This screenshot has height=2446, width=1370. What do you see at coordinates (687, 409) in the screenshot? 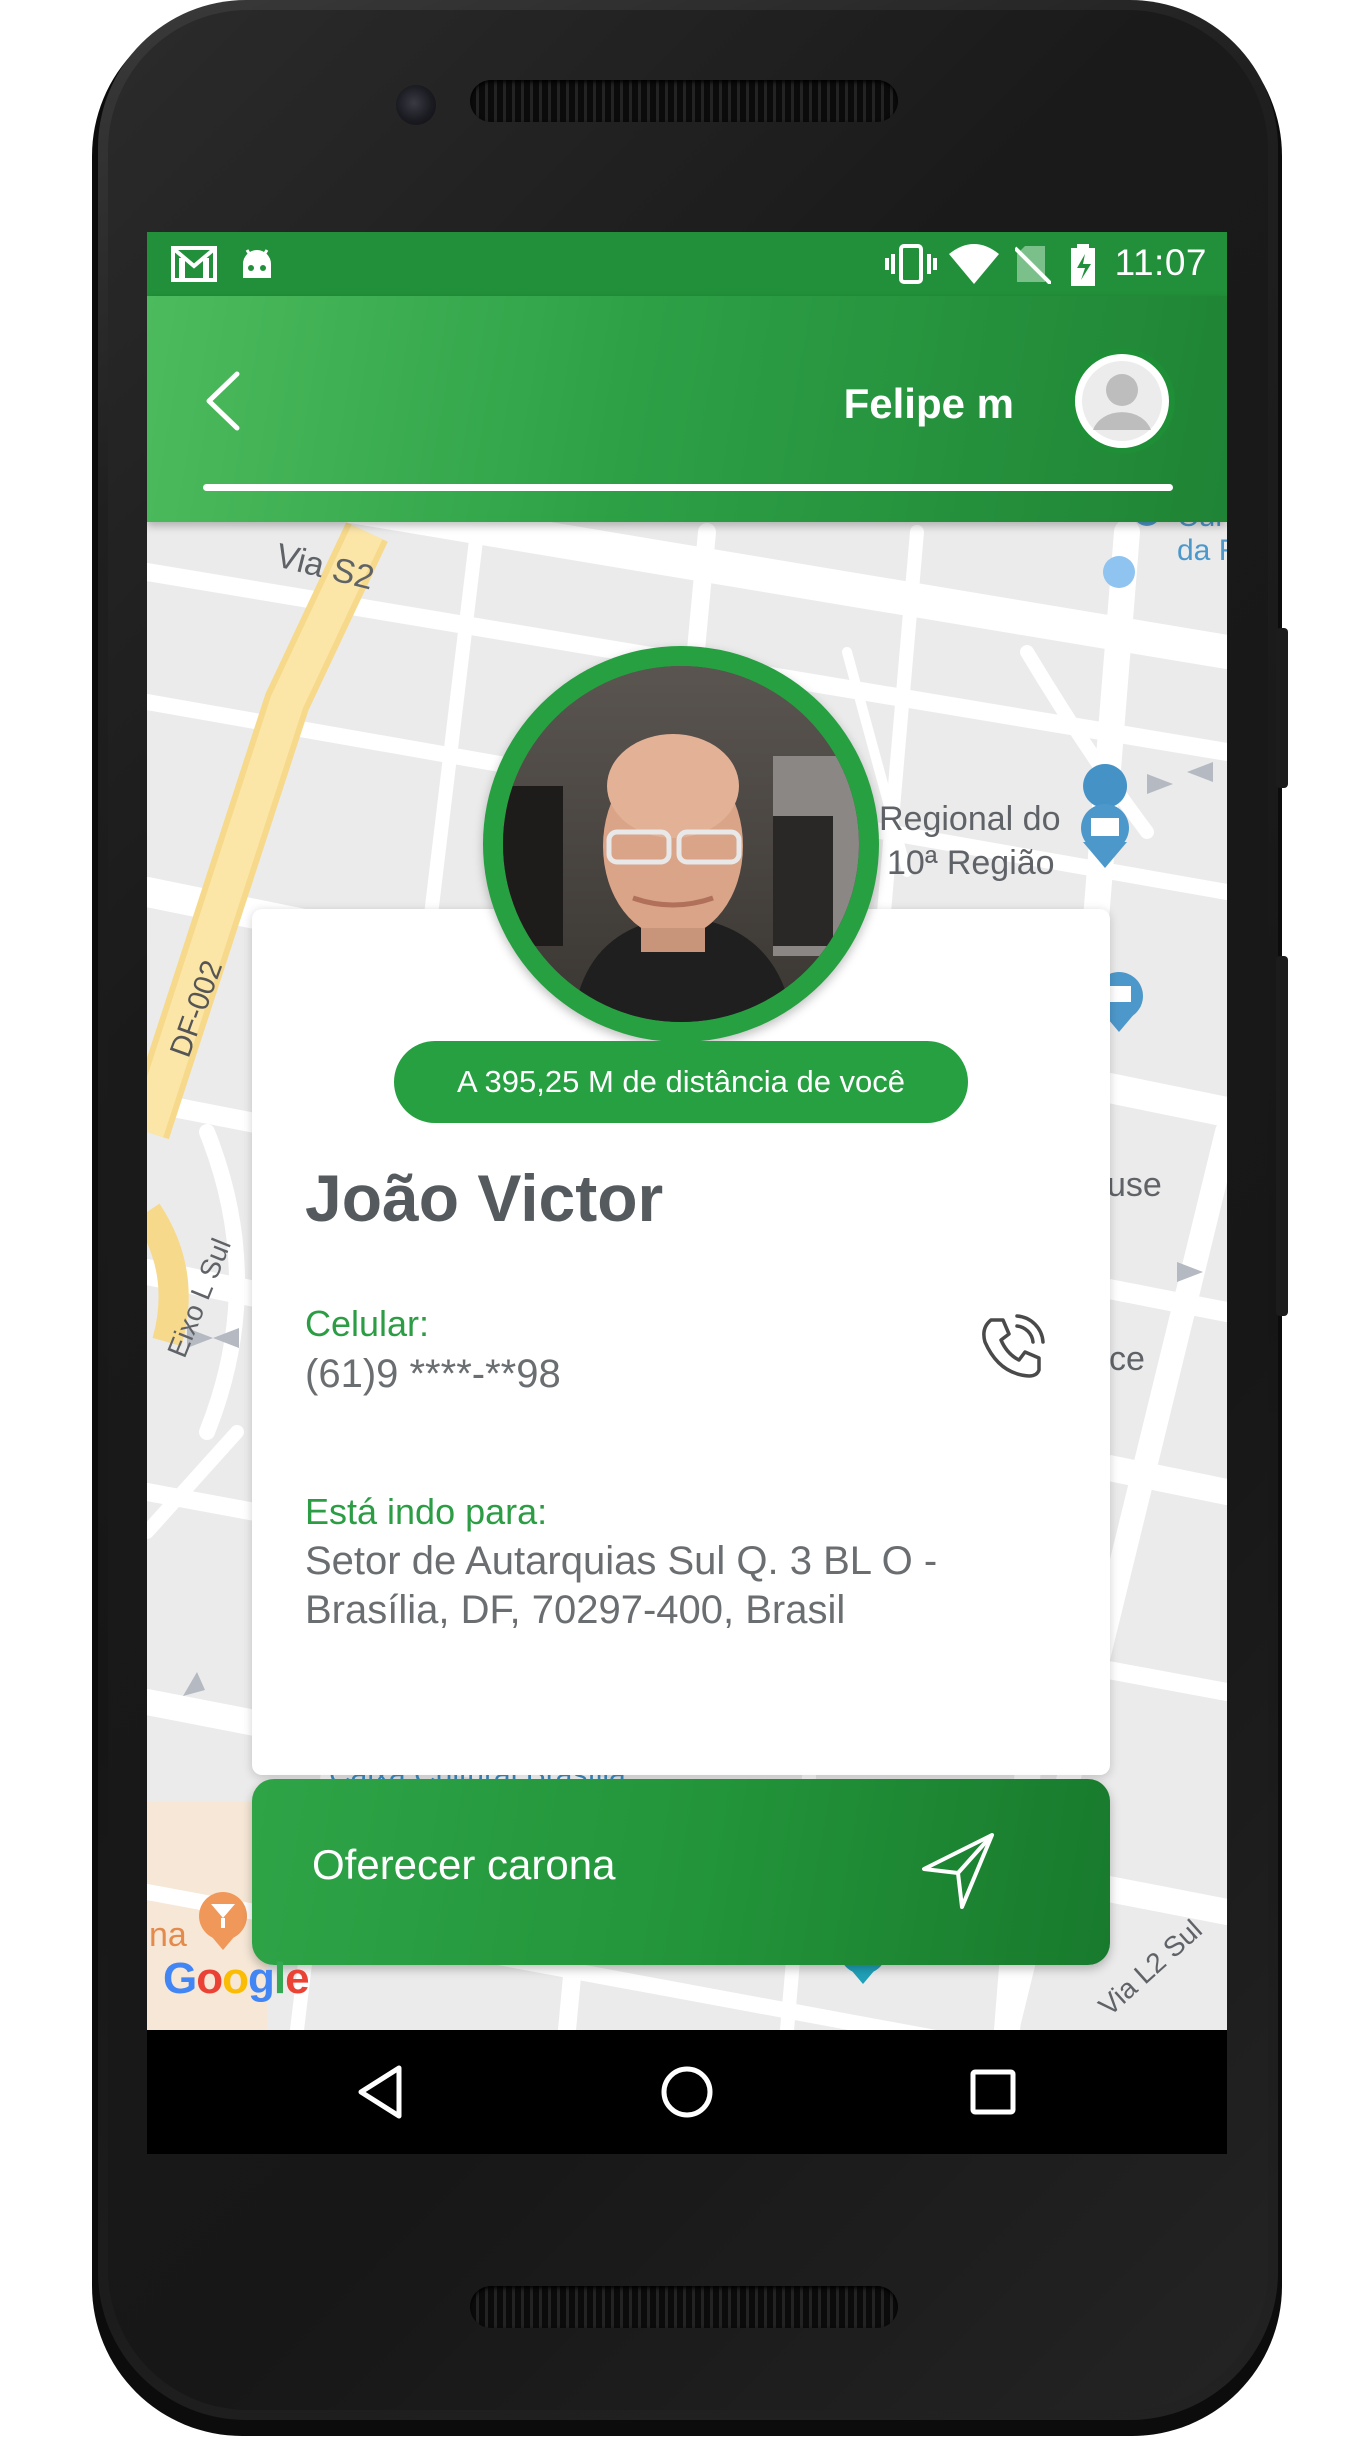
I see `app-header: Felipe m` at bounding box center [687, 409].